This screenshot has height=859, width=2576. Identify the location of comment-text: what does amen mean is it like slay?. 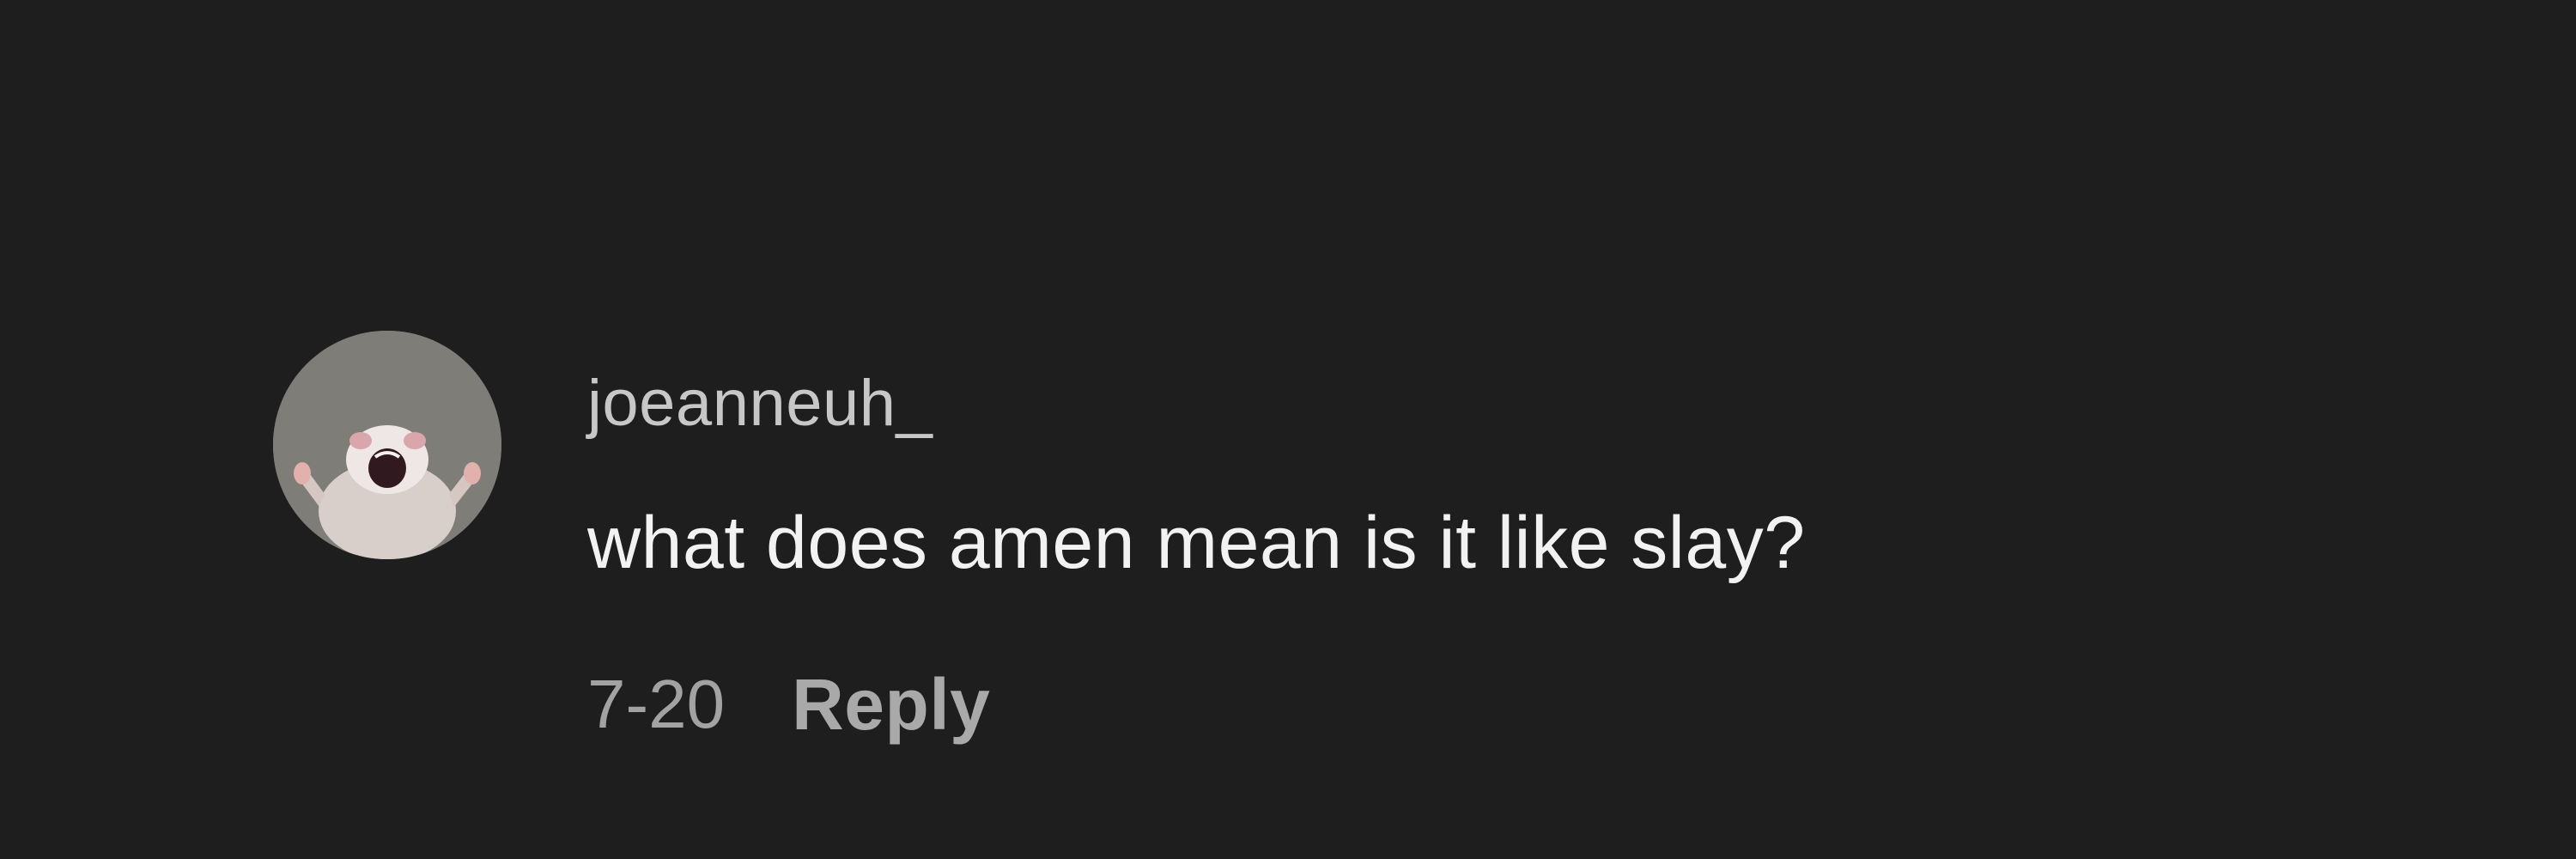
(1196, 543).